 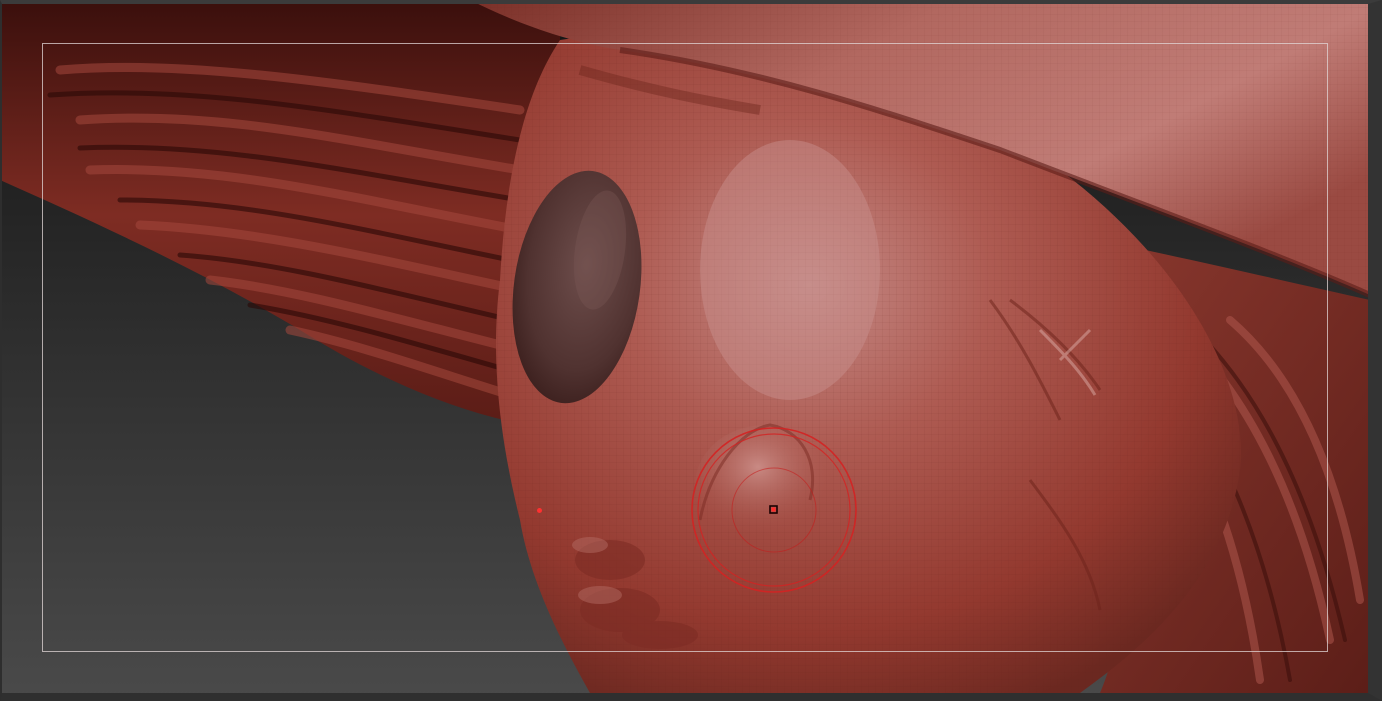 What do you see at coordinates (774, 510) in the screenshot?
I see `brush-cursor-icon` at bounding box center [774, 510].